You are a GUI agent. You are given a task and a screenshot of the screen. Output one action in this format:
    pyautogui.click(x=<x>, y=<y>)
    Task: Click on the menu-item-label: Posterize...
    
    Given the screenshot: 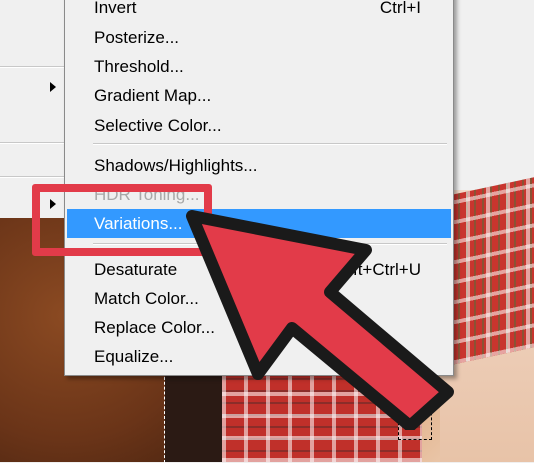 What is the action you would take?
    pyautogui.click(x=137, y=37)
    